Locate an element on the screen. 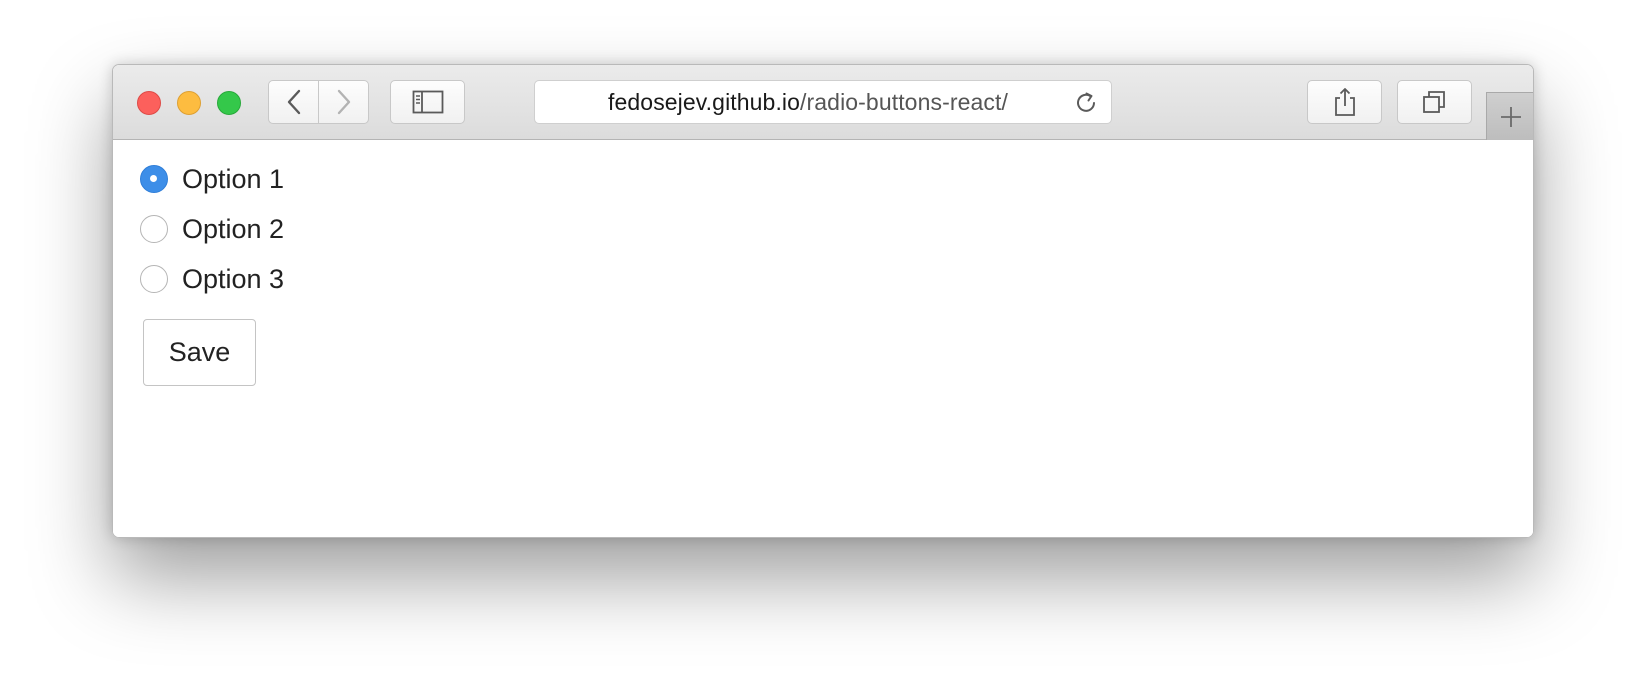 The height and width of the screenshot is (698, 1646). new-tab-button is located at coordinates (1509, 116).